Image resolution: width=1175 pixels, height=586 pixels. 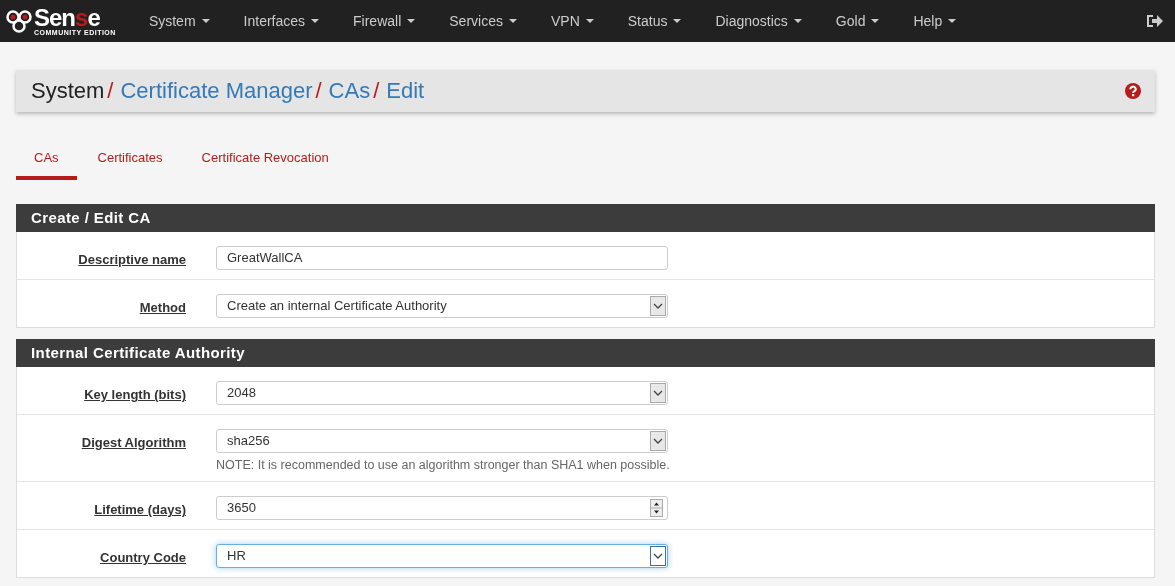 What do you see at coordinates (572, 21) in the screenshot?
I see `nav-menu: VPN` at bounding box center [572, 21].